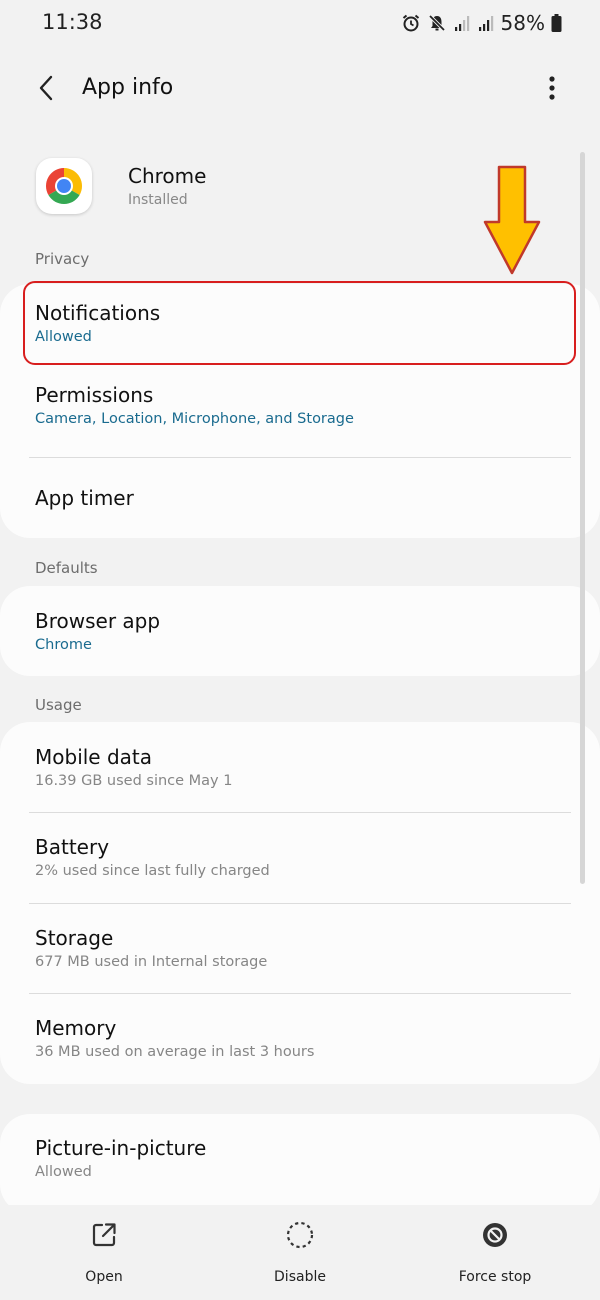  What do you see at coordinates (76, 1028) in the screenshot?
I see `memory-title: Memory` at bounding box center [76, 1028].